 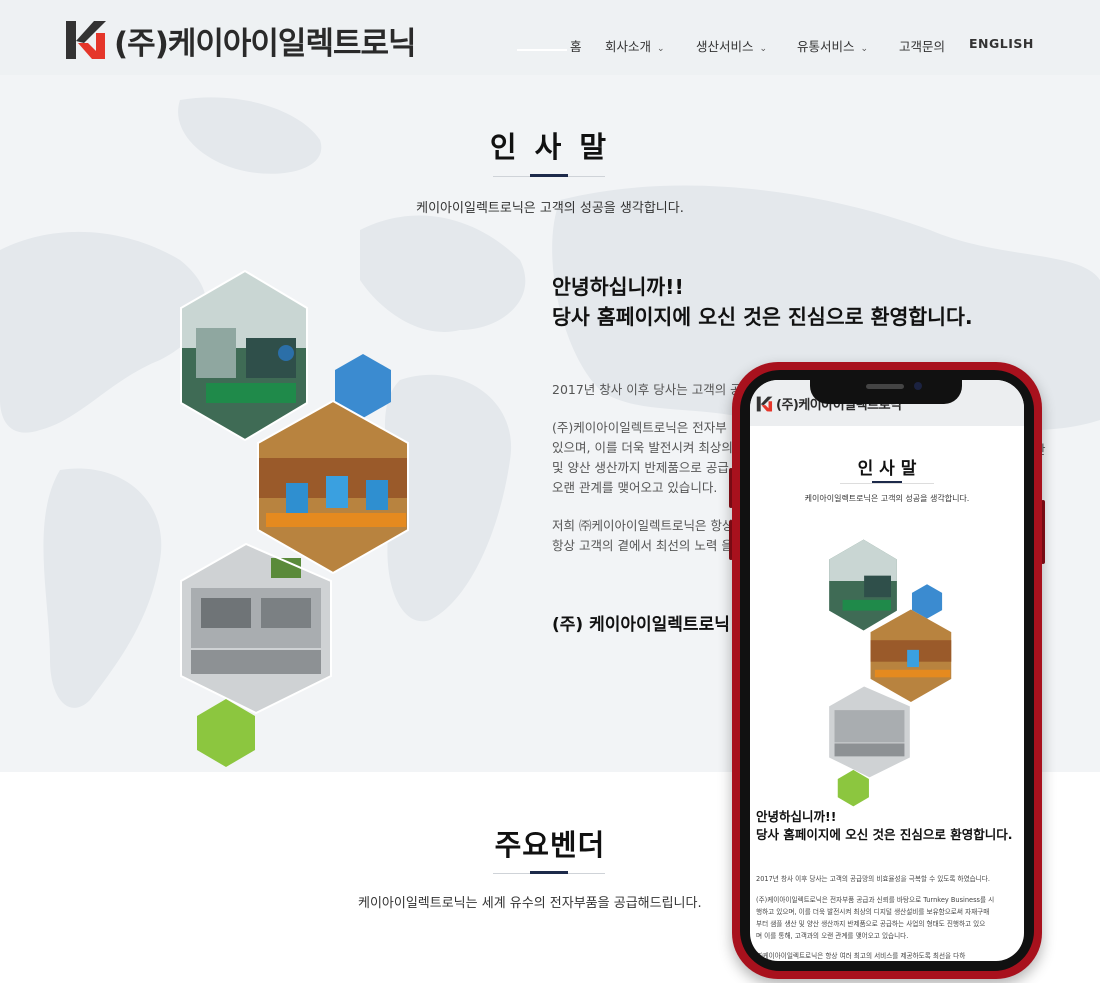 I want to click on main-nav: 홈 회사소개 ⌄ 생산서비스 ⌄ 유통서비스 ⌄ 고객문의 ENGLISH, so click(x=550, y=46).